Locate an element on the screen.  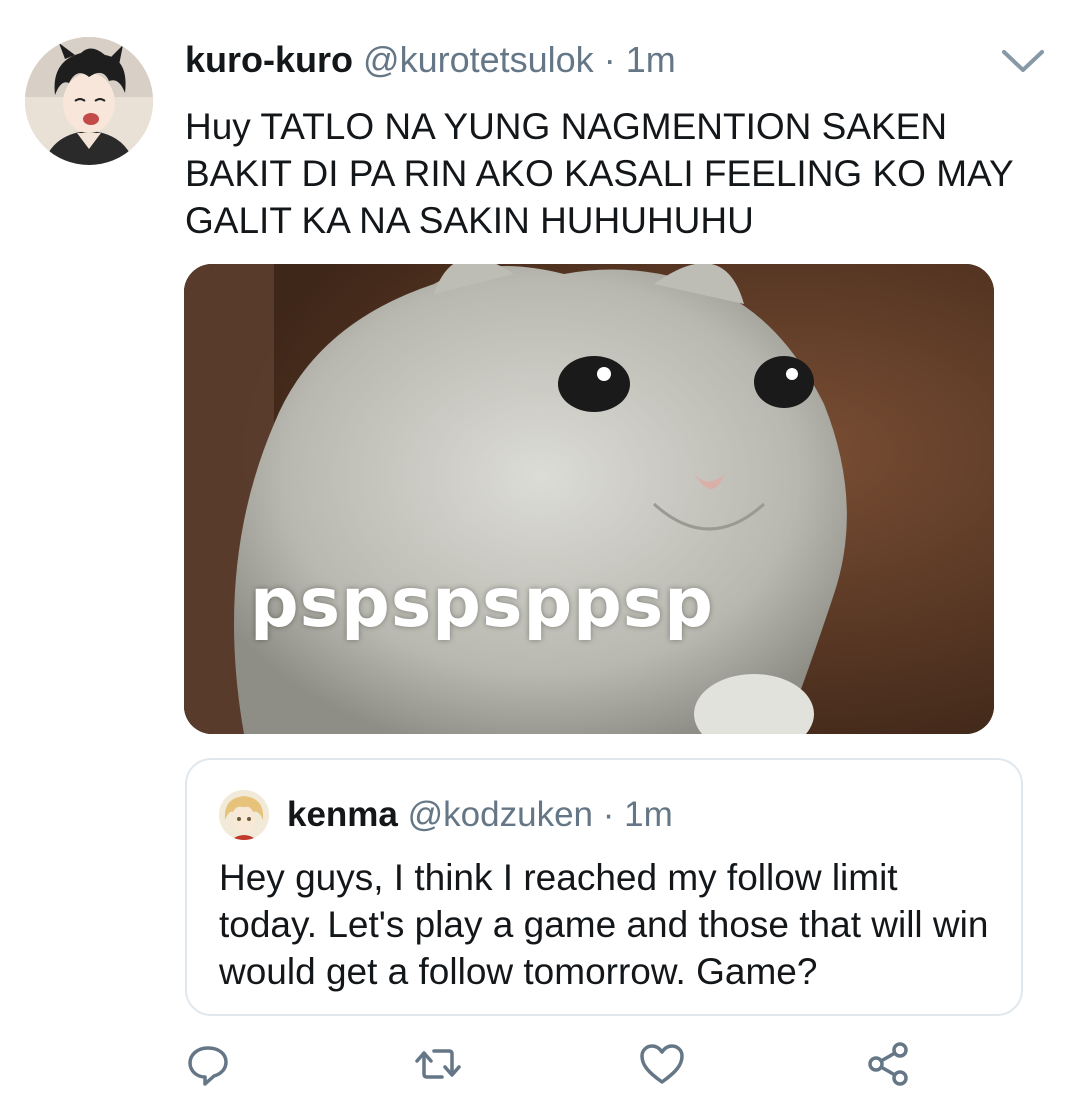
retweet-button is located at coordinates (438, 1064).